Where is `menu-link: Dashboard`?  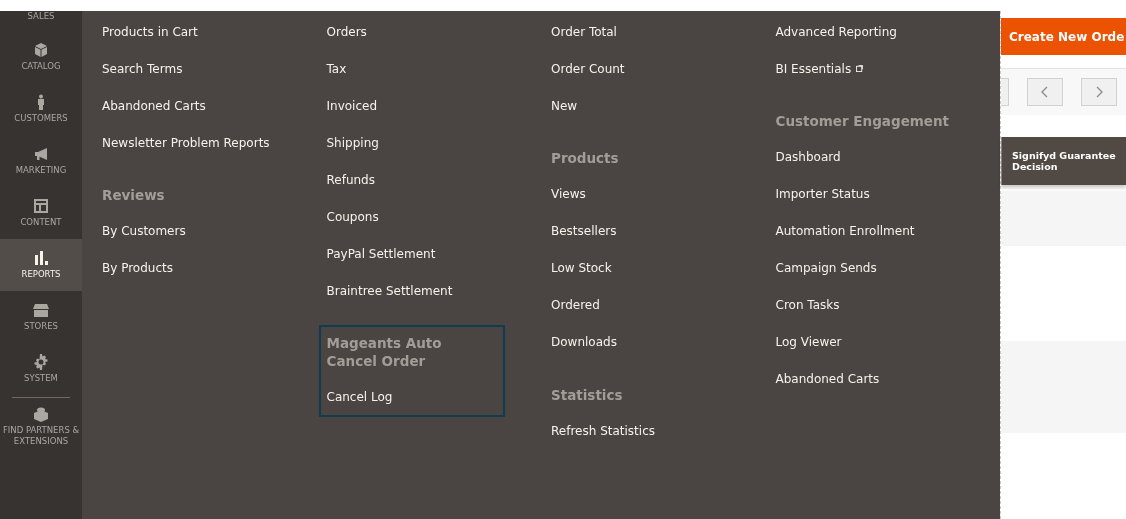
menu-link: Dashboard is located at coordinates (875, 157).